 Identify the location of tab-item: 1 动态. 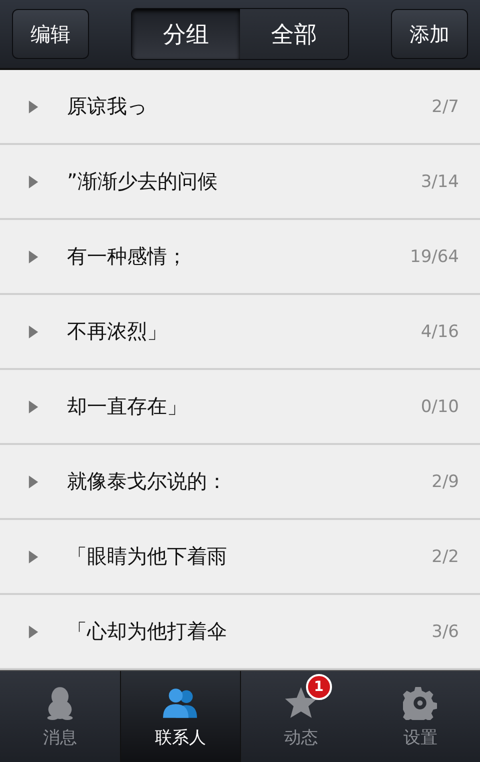
(300, 716).